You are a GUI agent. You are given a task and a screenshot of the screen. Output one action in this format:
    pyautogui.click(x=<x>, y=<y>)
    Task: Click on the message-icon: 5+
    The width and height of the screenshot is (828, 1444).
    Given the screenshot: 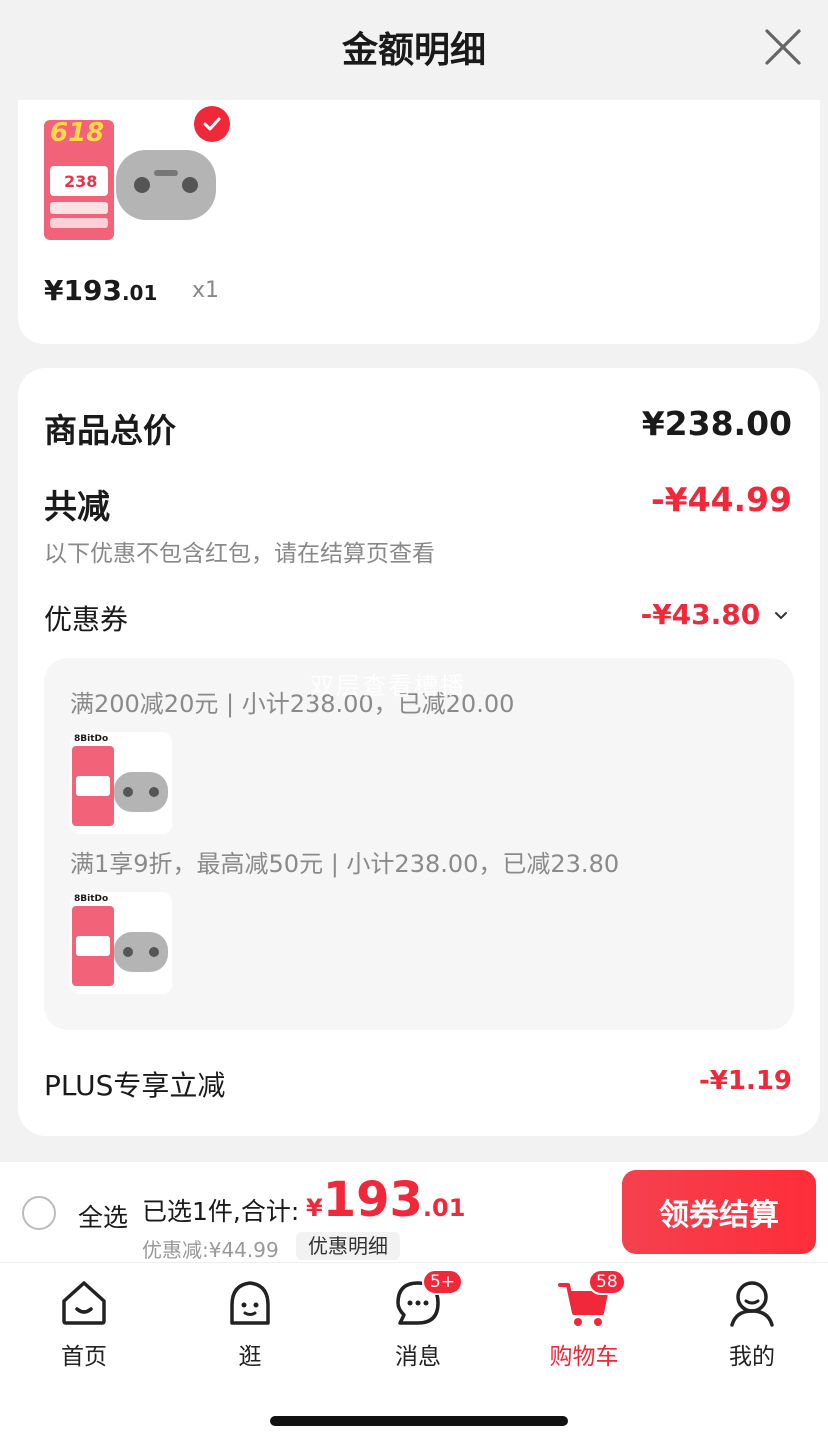 What is the action you would take?
    pyautogui.click(x=428, y=1299)
    